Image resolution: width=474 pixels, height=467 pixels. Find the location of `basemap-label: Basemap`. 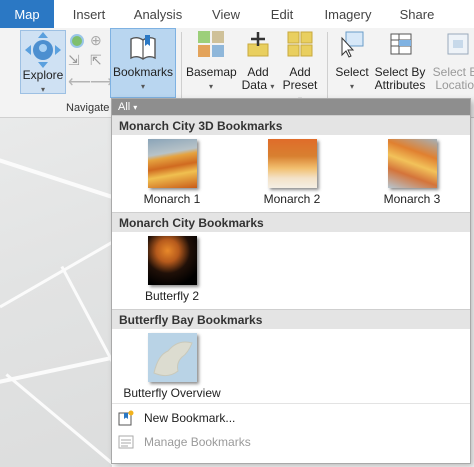

basemap-label: Basemap is located at coordinates (211, 72).